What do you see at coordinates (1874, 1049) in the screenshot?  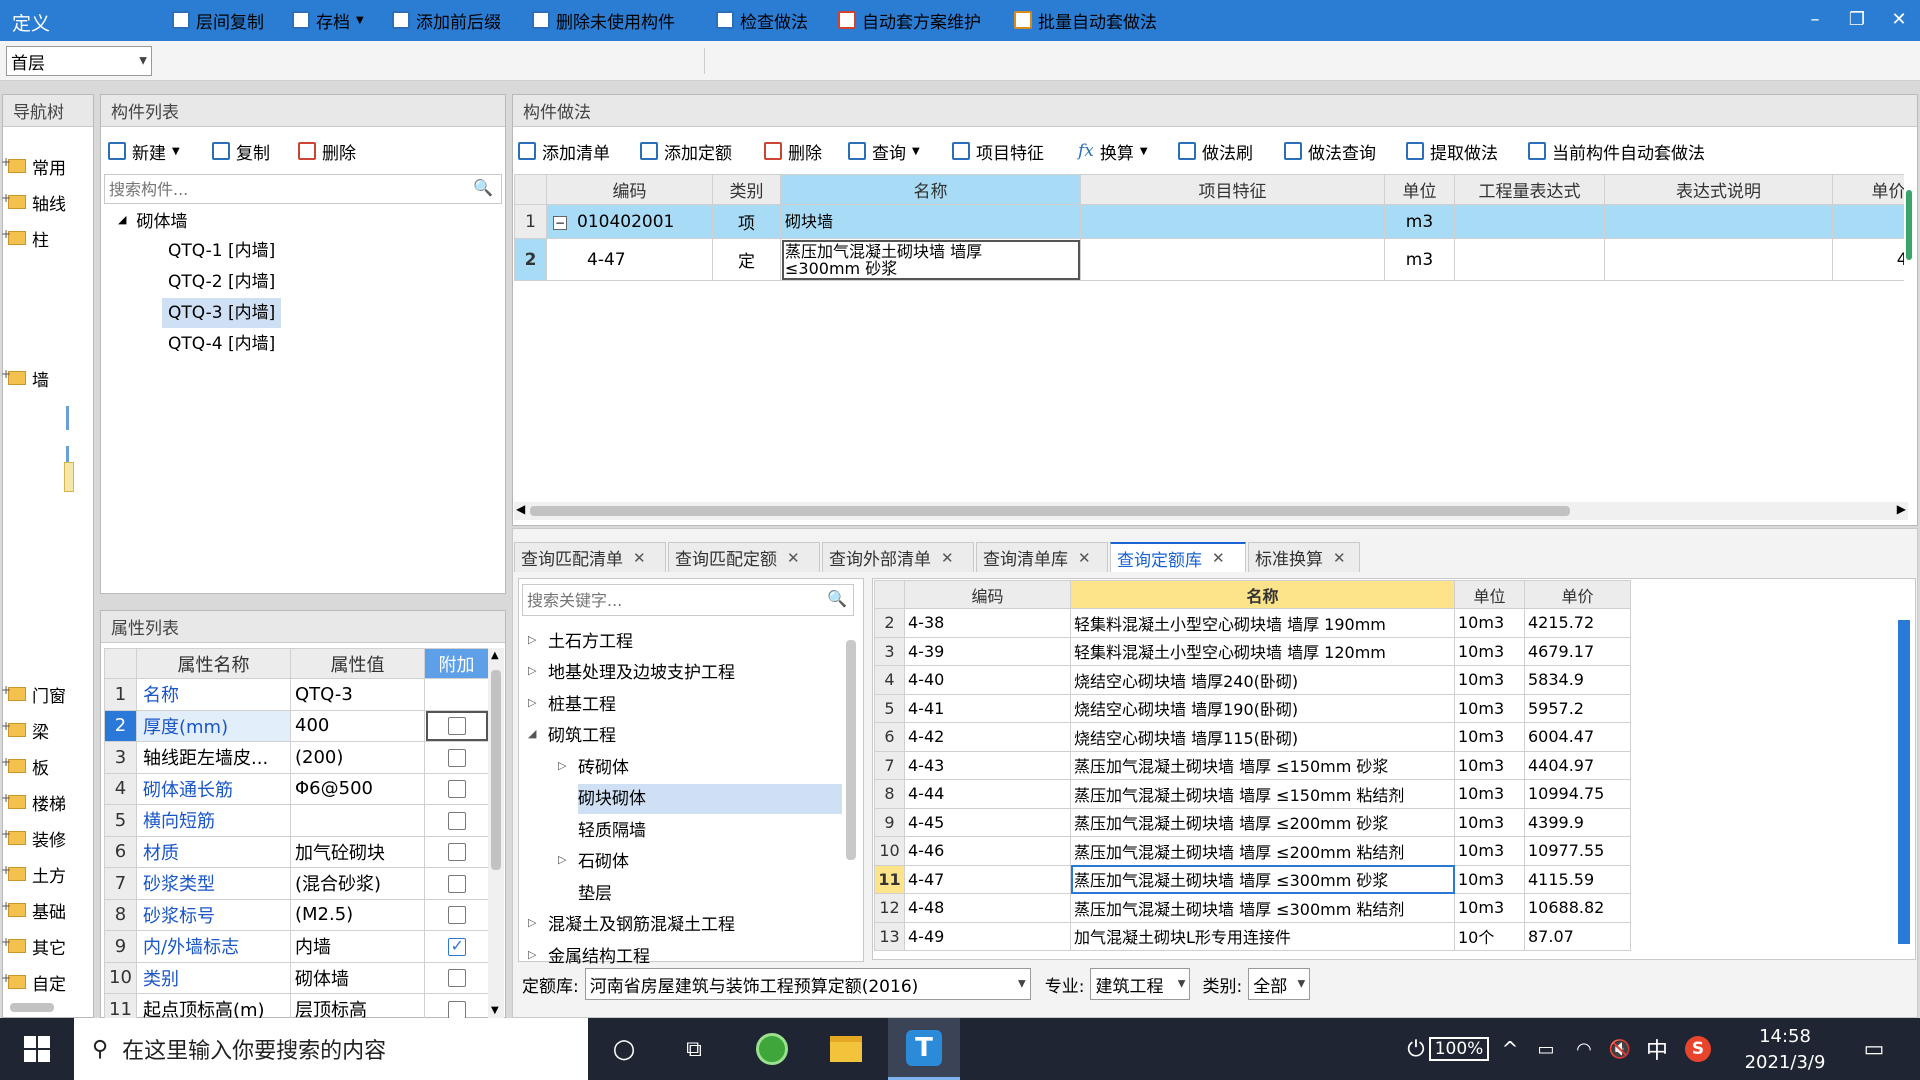 I see `notification-icon: ▭` at bounding box center [1874, 1049].